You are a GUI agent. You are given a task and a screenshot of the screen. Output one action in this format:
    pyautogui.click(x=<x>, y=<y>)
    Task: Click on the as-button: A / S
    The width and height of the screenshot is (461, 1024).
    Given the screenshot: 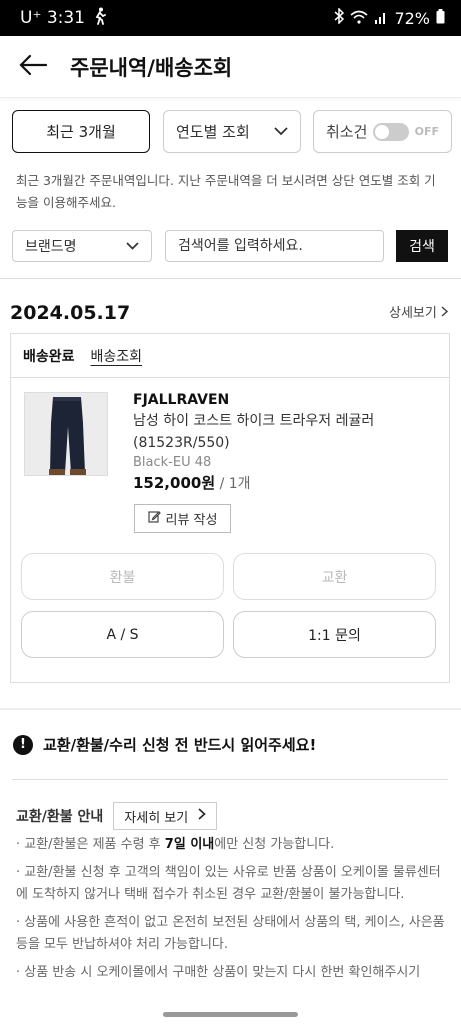 What is the action you would take?
    pyautogui.click(x=122, y=634)
    